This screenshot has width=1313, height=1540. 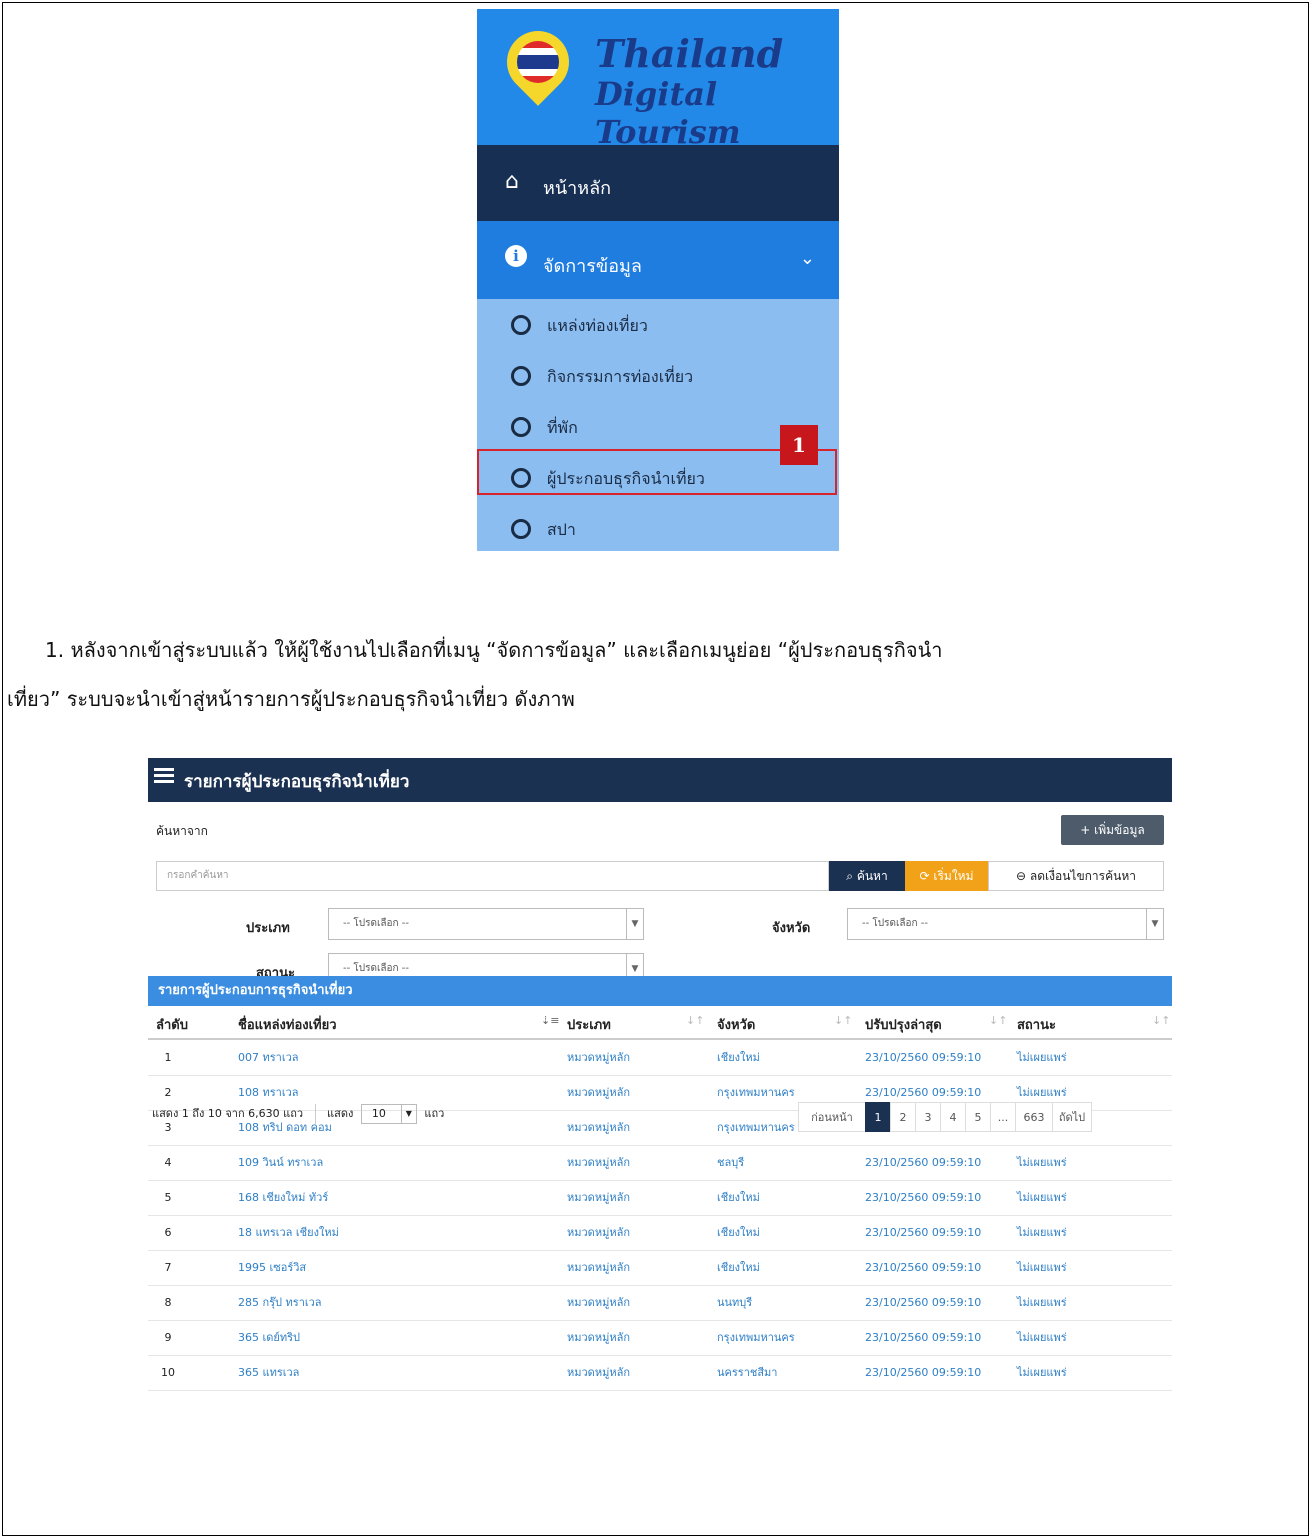 What do you see at coordinates (1082, 876) in the screenshot?
I see `less-conditions-label: ลดเงื่อนไขการค้นหา` at bounding box center [1082, 876].